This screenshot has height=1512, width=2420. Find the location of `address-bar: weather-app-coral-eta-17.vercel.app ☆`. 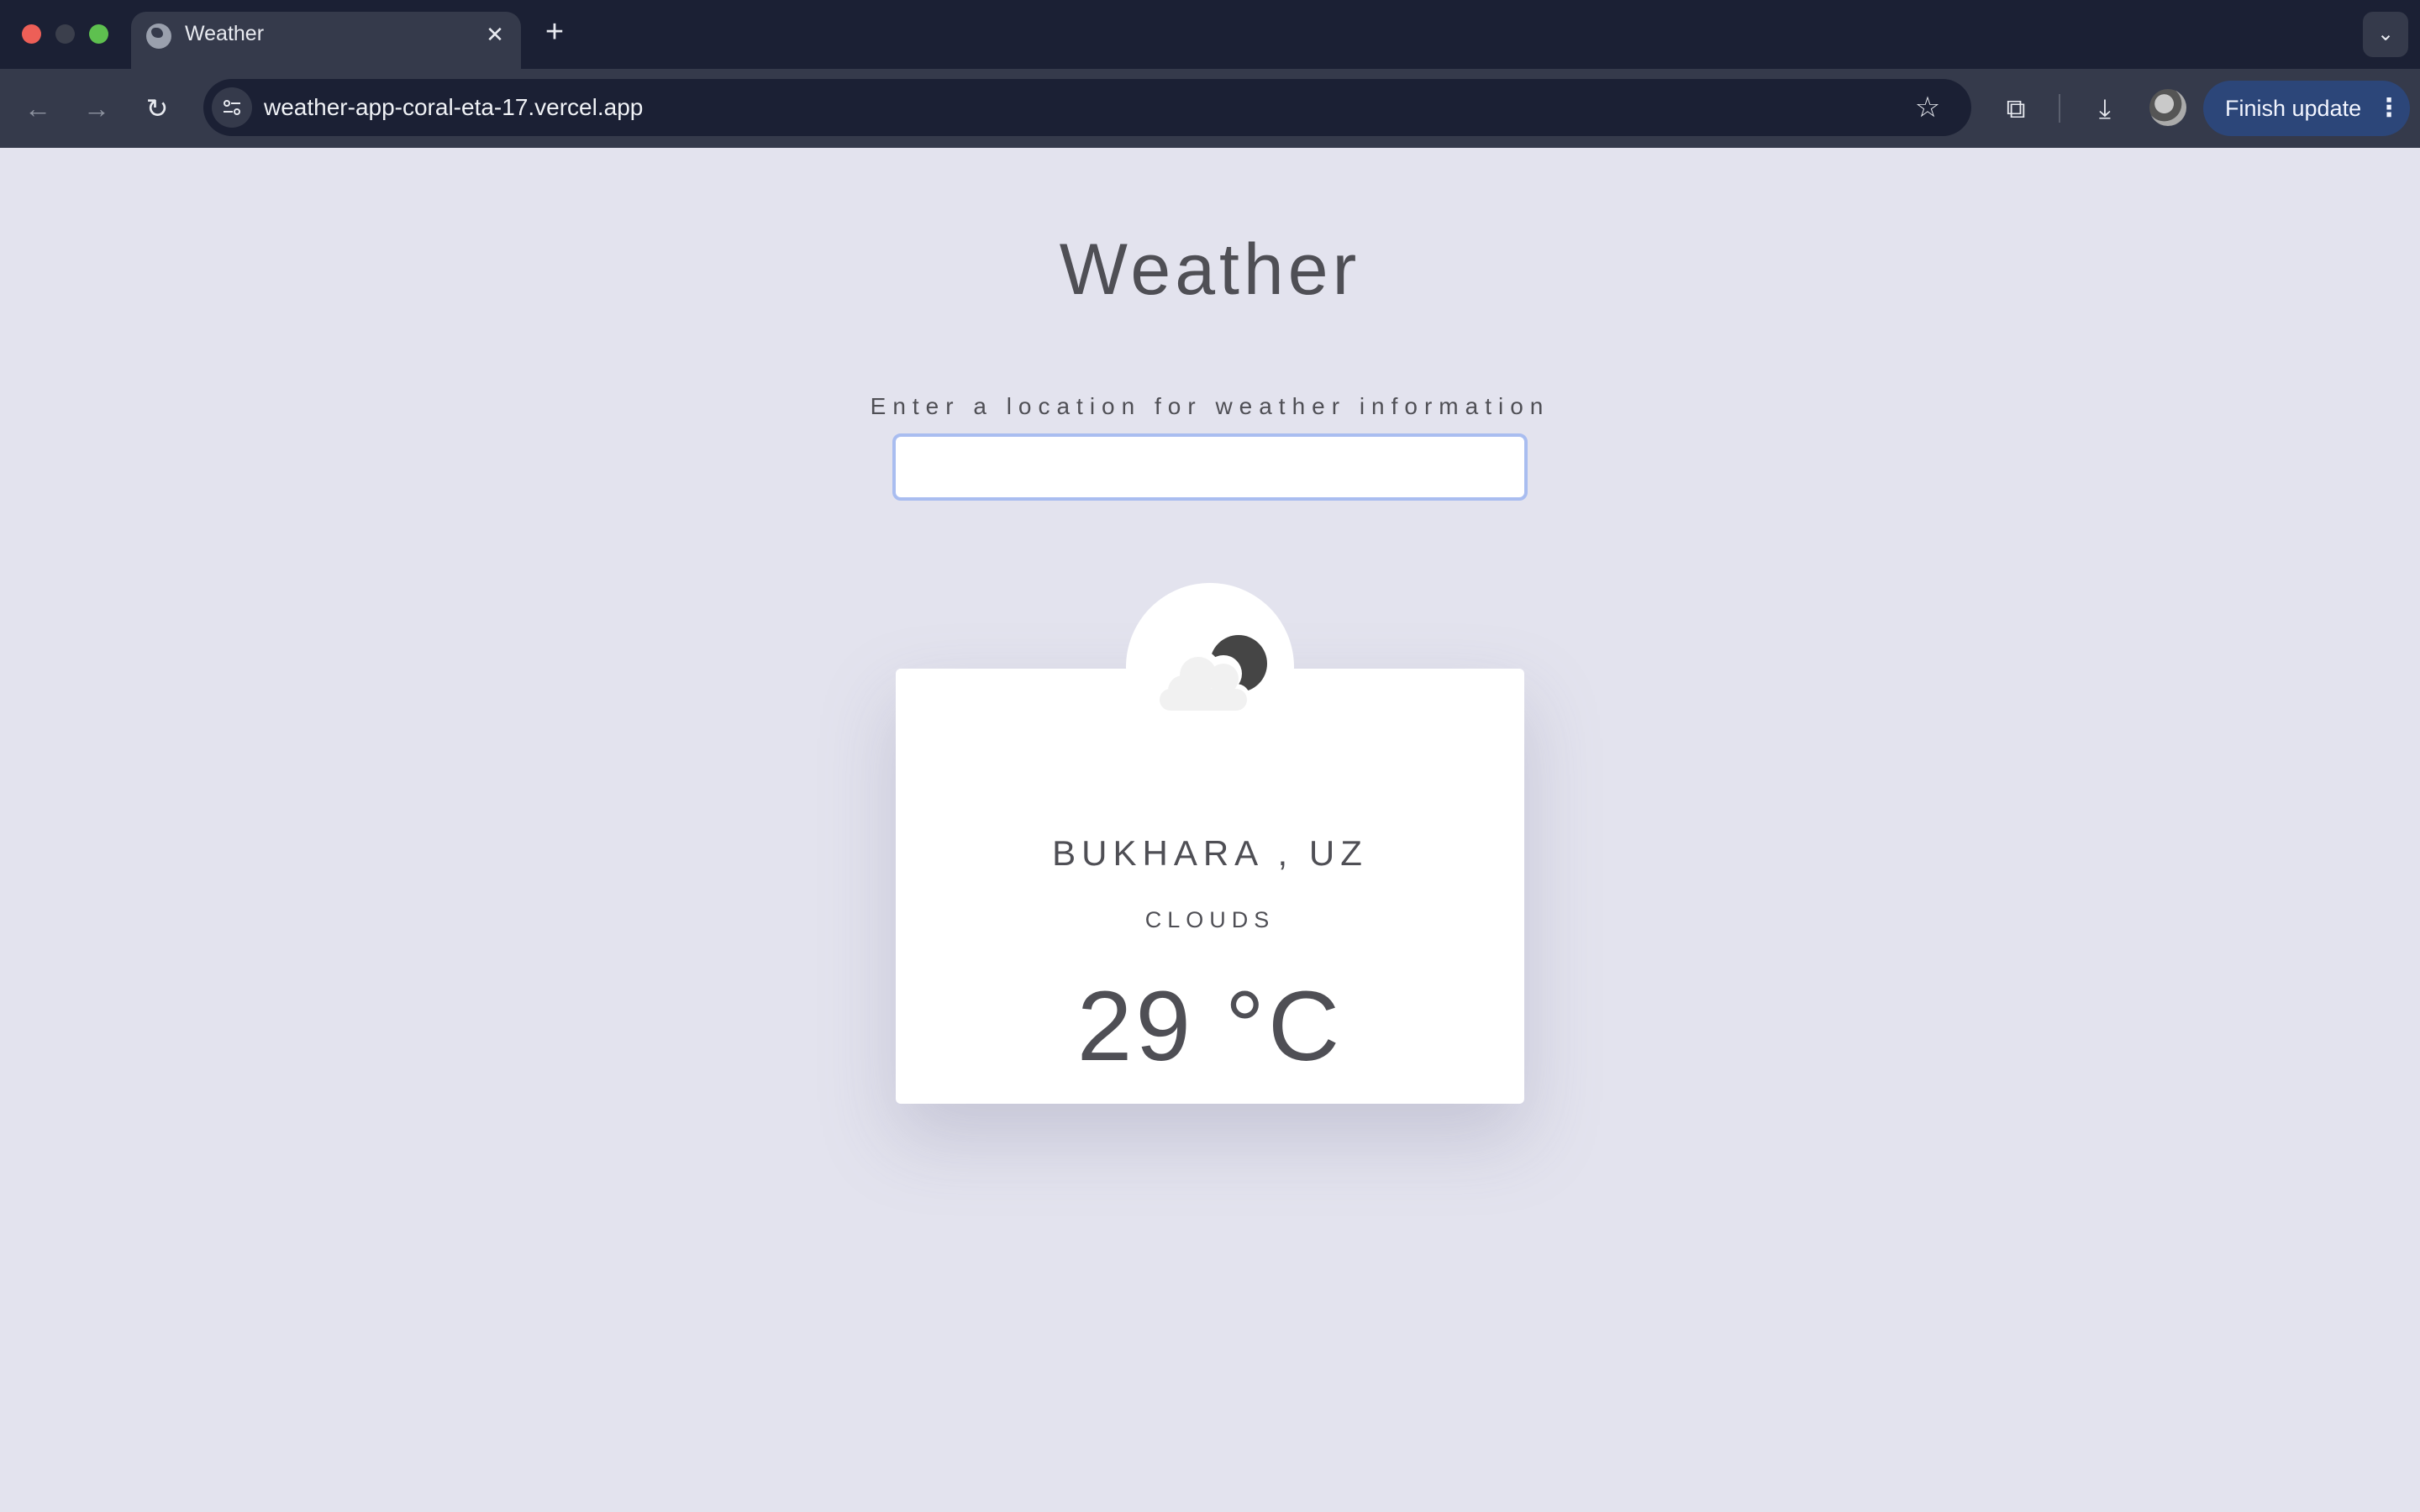

address-bar: weather-app-coral-eta-17.vercel.app ☆ is located at coordinates (1087, 107).